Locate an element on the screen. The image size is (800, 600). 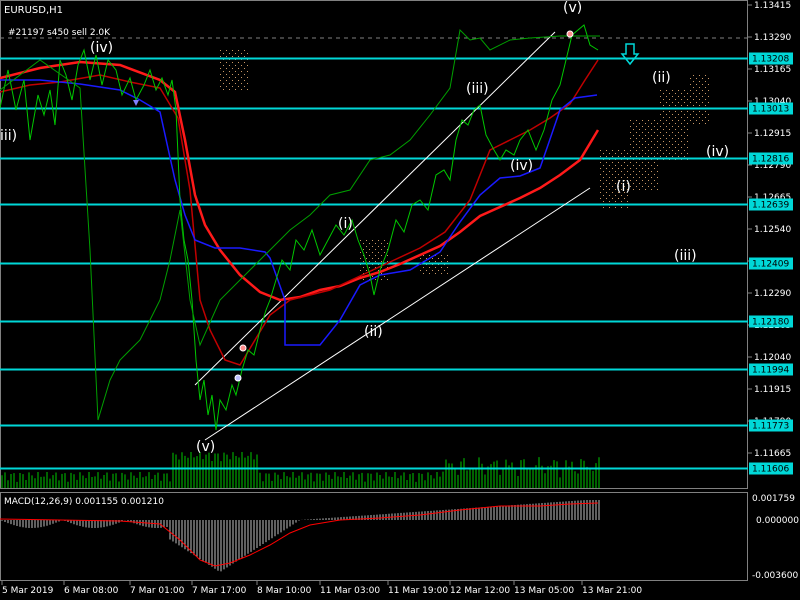
projection-label-iii: (iii) is located at coordinates (685, 256).